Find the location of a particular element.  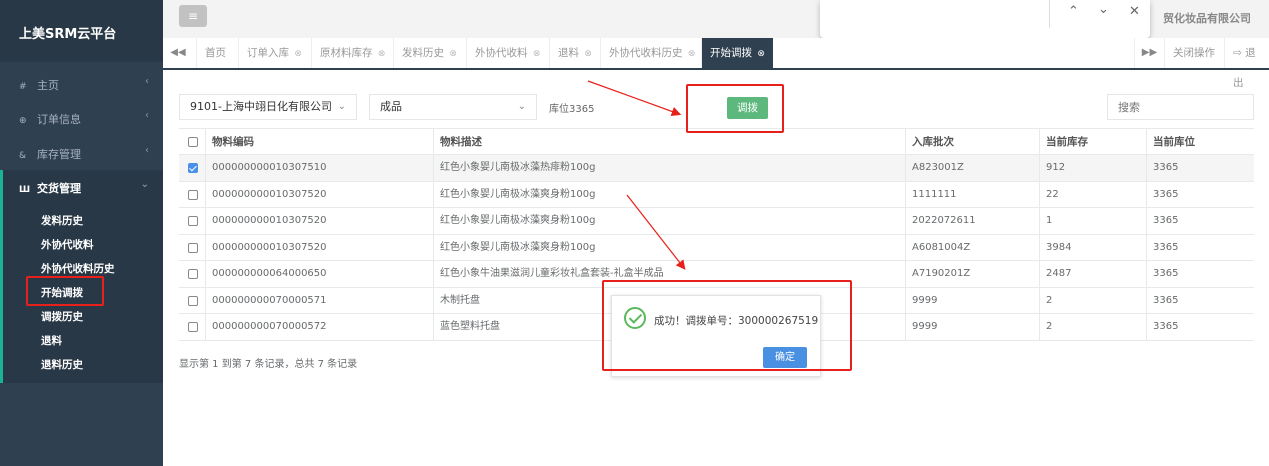

find-previous-icon: ⌃ is located at coordinates (1073, 11).